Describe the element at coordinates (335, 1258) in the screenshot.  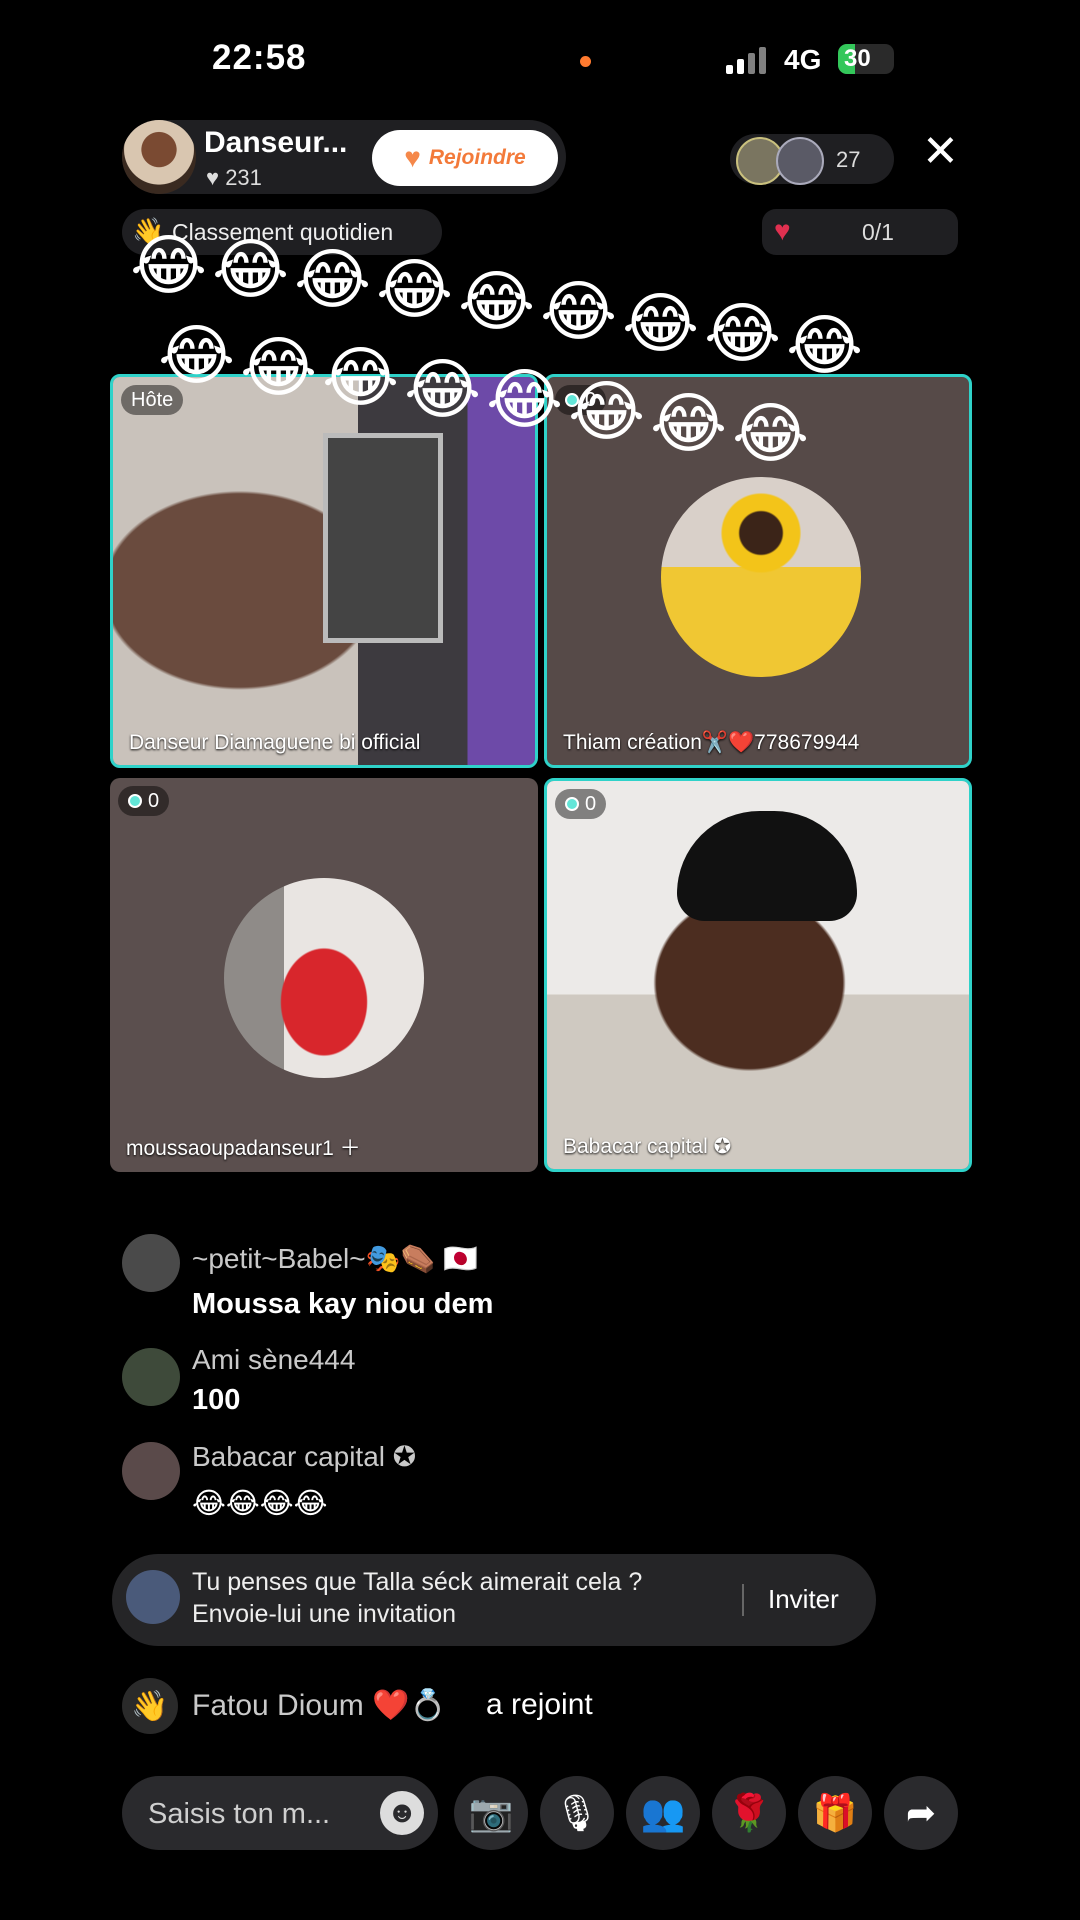
I see `chat-username: ~petit~Babel~🎭⚰️ 🇯🇵` at that location.